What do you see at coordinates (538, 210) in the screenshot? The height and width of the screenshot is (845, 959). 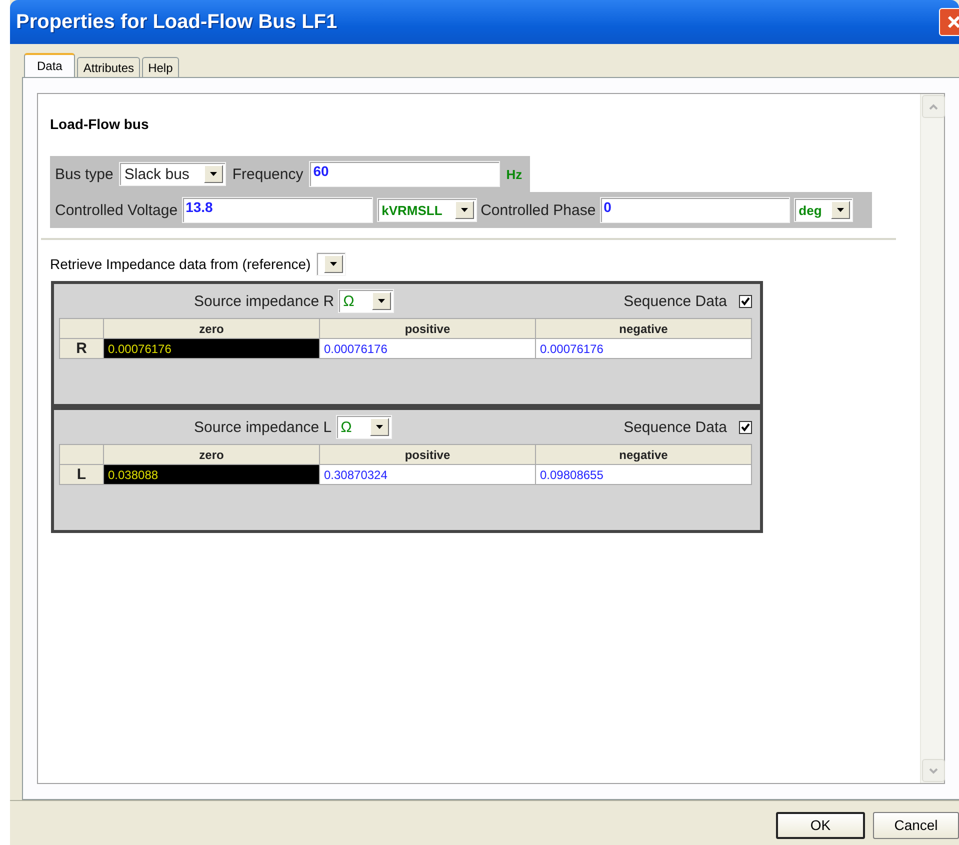 I see `controlled-phase-label: Controlled Phase` at bounding box center [538, 210].